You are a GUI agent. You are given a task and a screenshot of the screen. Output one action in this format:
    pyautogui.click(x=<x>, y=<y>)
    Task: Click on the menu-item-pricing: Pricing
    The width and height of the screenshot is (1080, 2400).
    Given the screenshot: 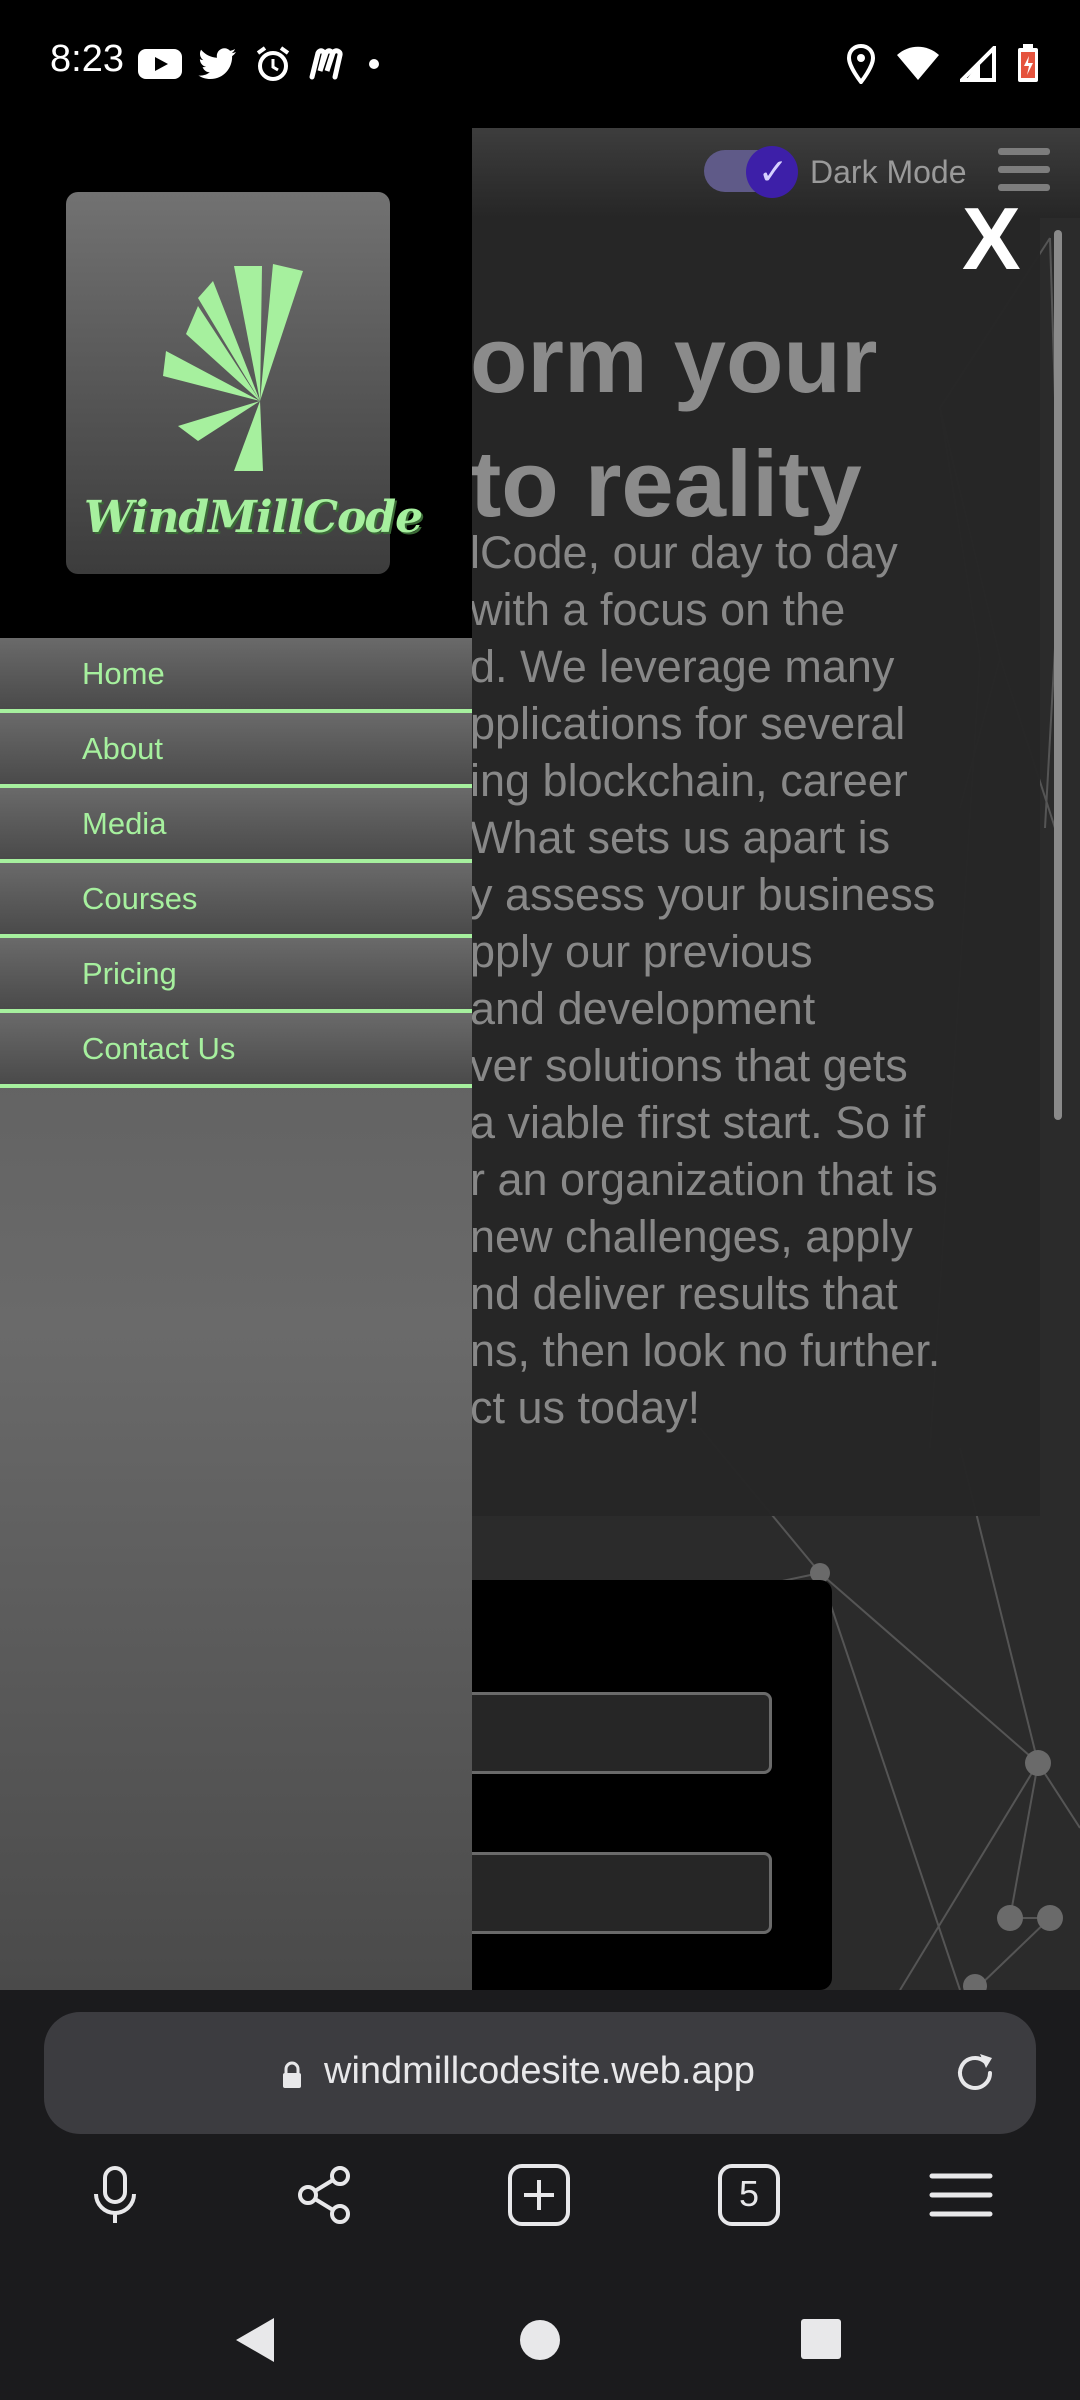 What is the action you would take?
    pyautogui.click(x=236, y=975)
    